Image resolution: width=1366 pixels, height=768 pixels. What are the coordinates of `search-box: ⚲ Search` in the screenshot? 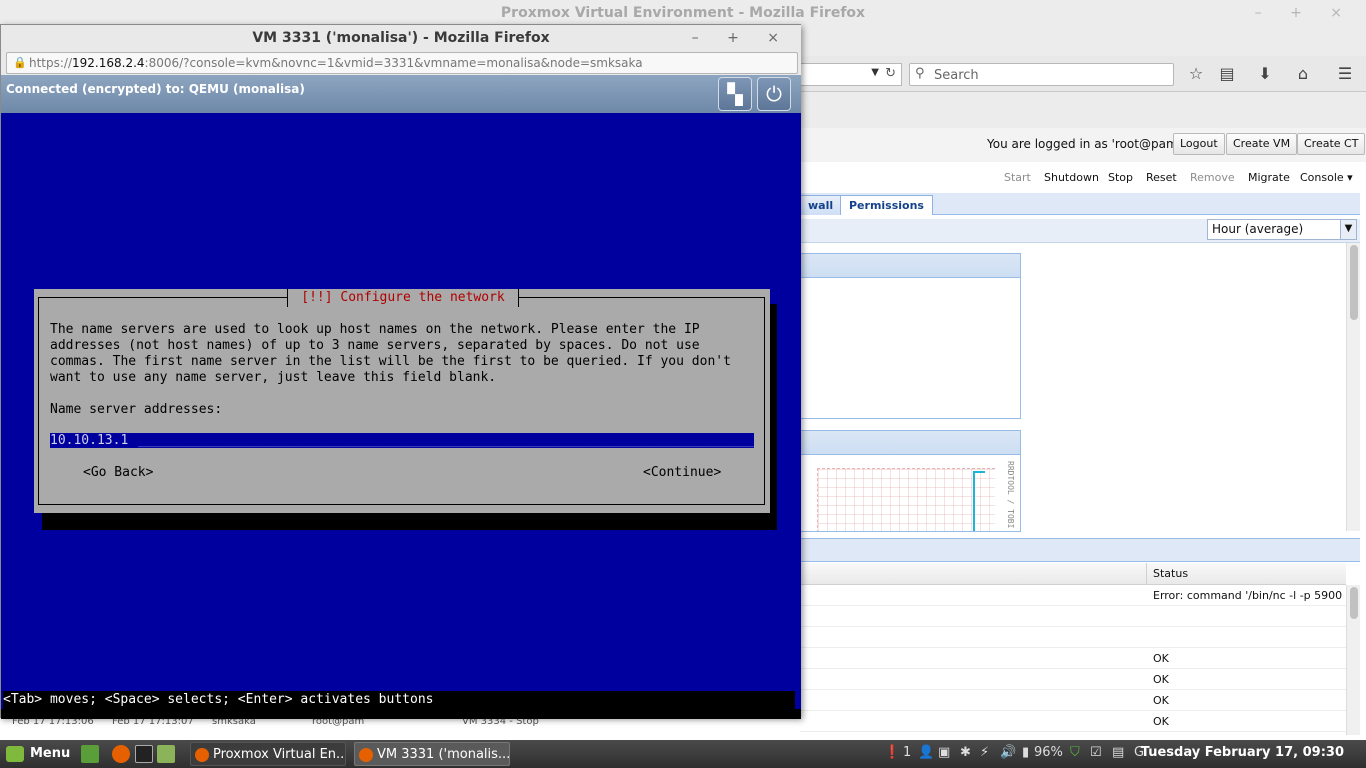 It's located at (1041, 74).